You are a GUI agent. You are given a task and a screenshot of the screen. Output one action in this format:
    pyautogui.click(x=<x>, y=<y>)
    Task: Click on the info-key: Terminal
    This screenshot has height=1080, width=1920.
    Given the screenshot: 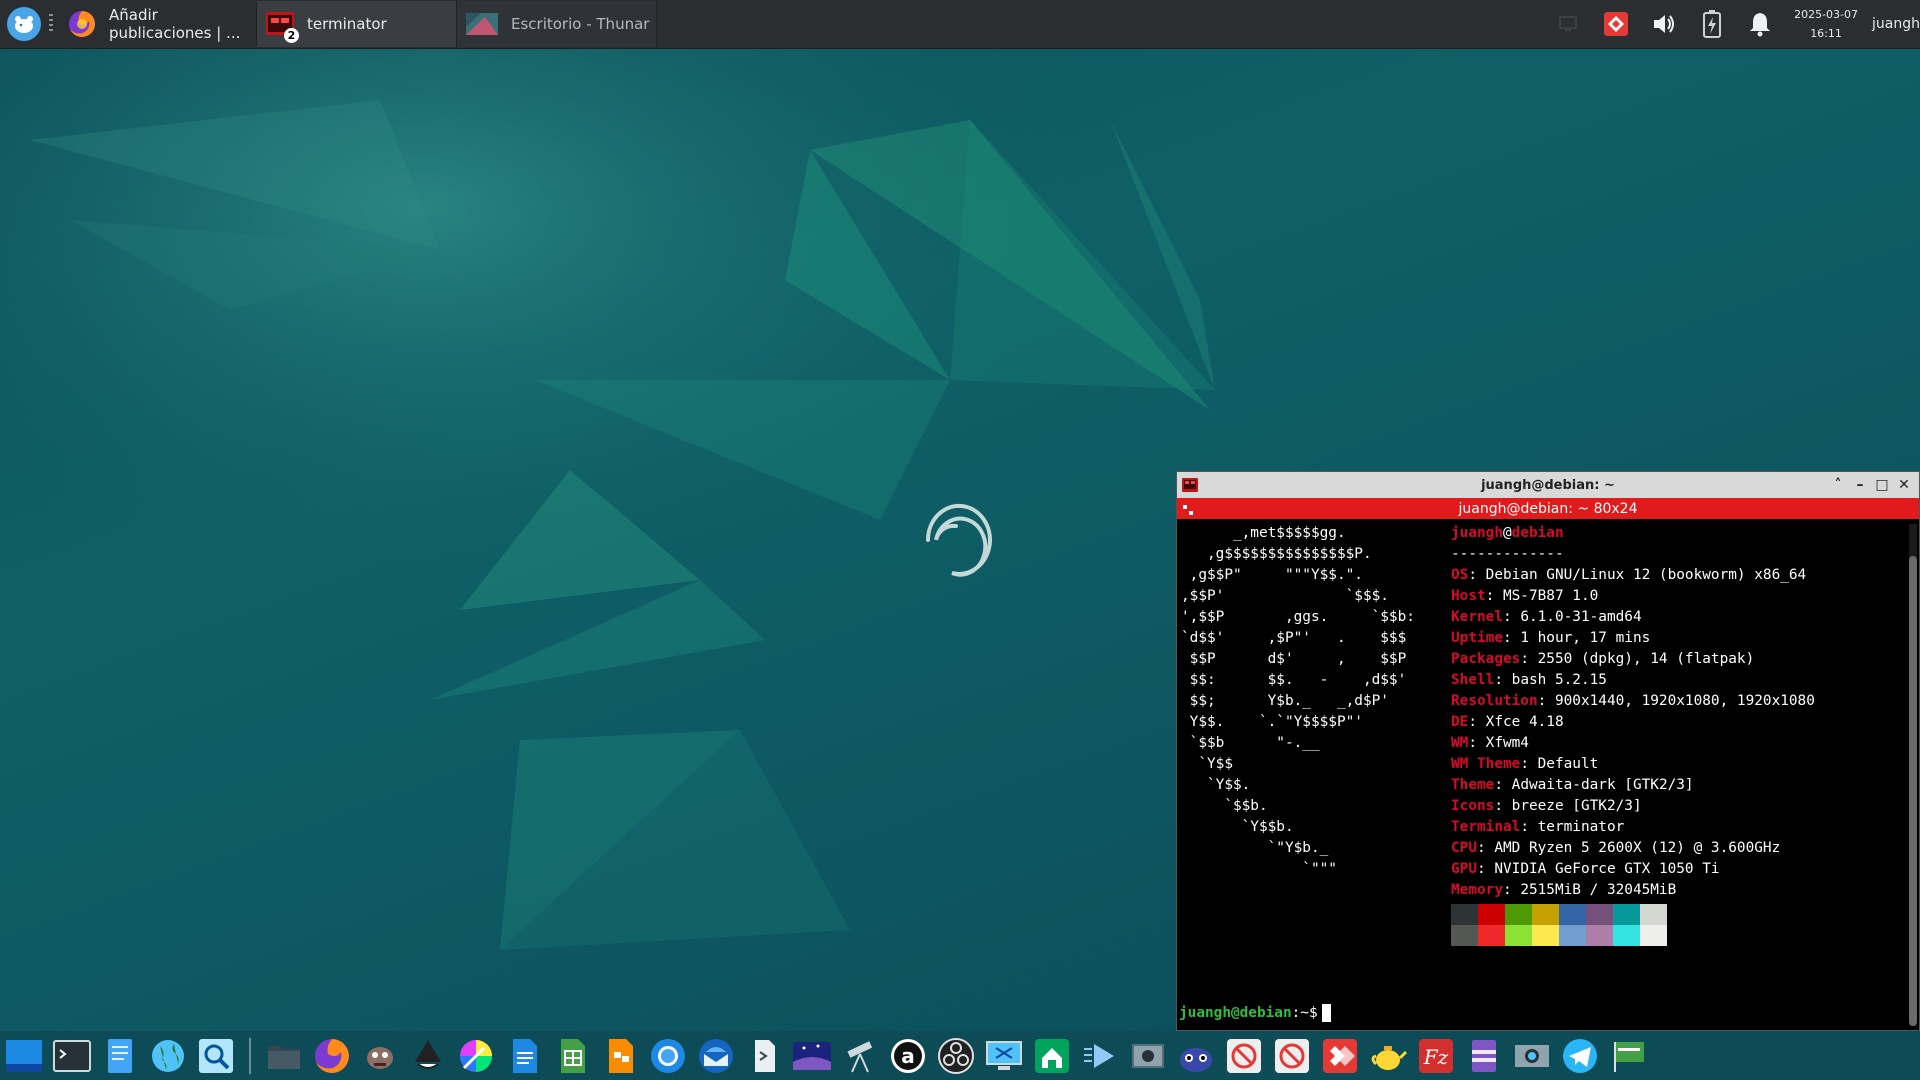 What is the action you would take?
    pyautogui.click(x=1486, y=827)
    